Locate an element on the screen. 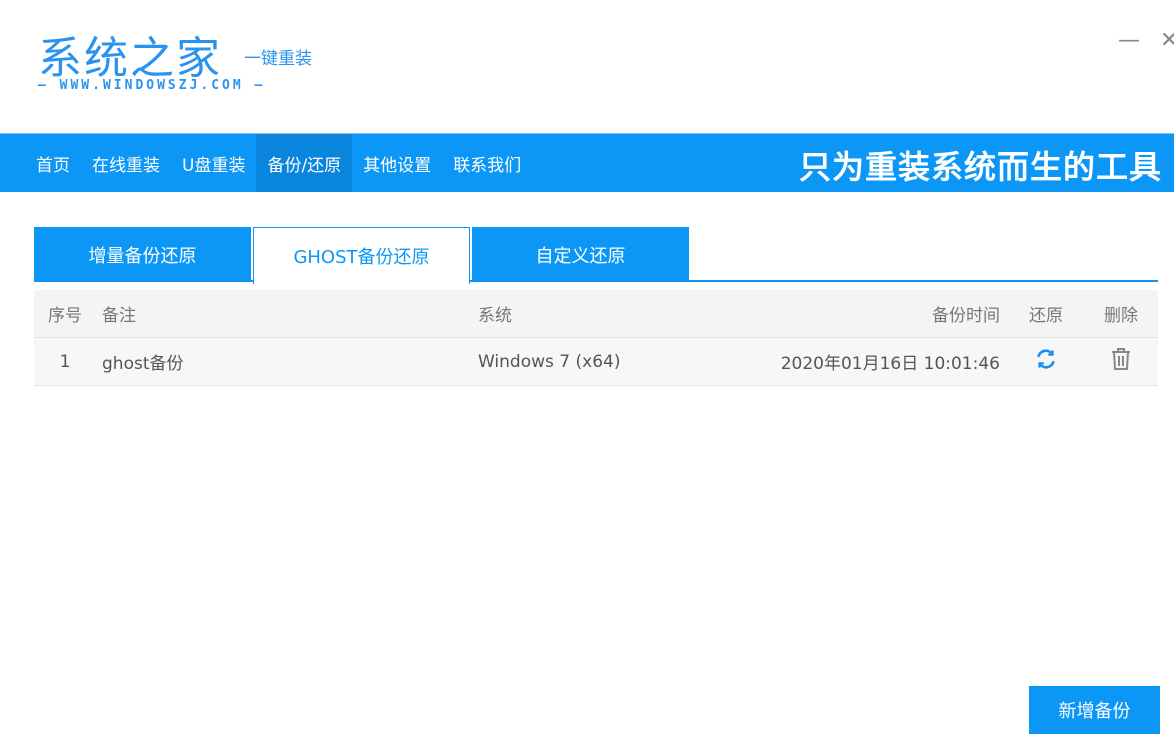 The image size is (1174, 745). close-button: ✕ is located at coordinates (1167, 40).